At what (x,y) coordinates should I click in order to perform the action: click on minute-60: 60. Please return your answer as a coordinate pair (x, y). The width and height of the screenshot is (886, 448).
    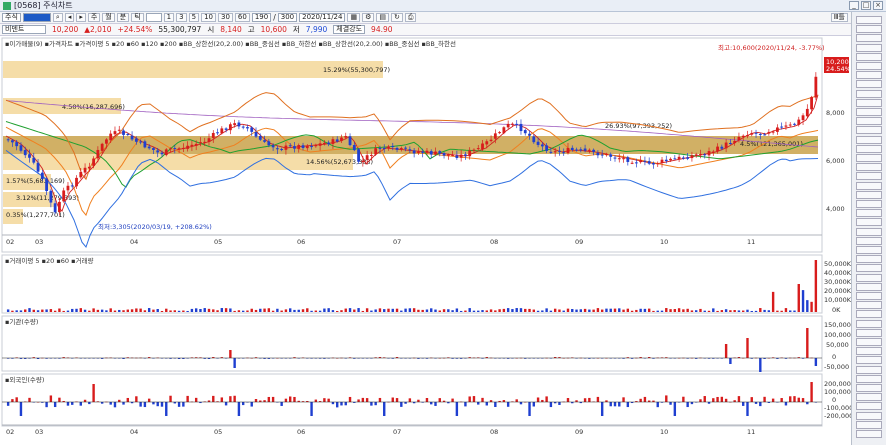
    Looking at the image, I should click on (242, 17).